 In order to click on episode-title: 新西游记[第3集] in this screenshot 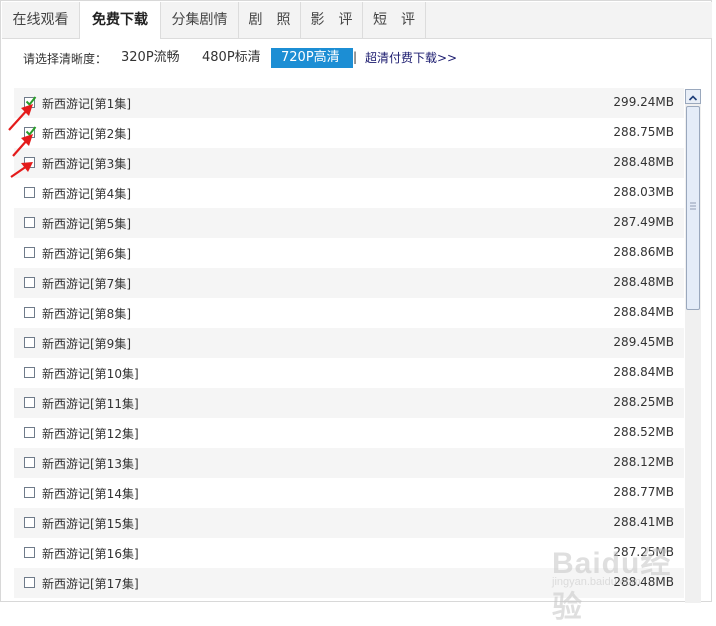, I will do `click(86, 164)`.